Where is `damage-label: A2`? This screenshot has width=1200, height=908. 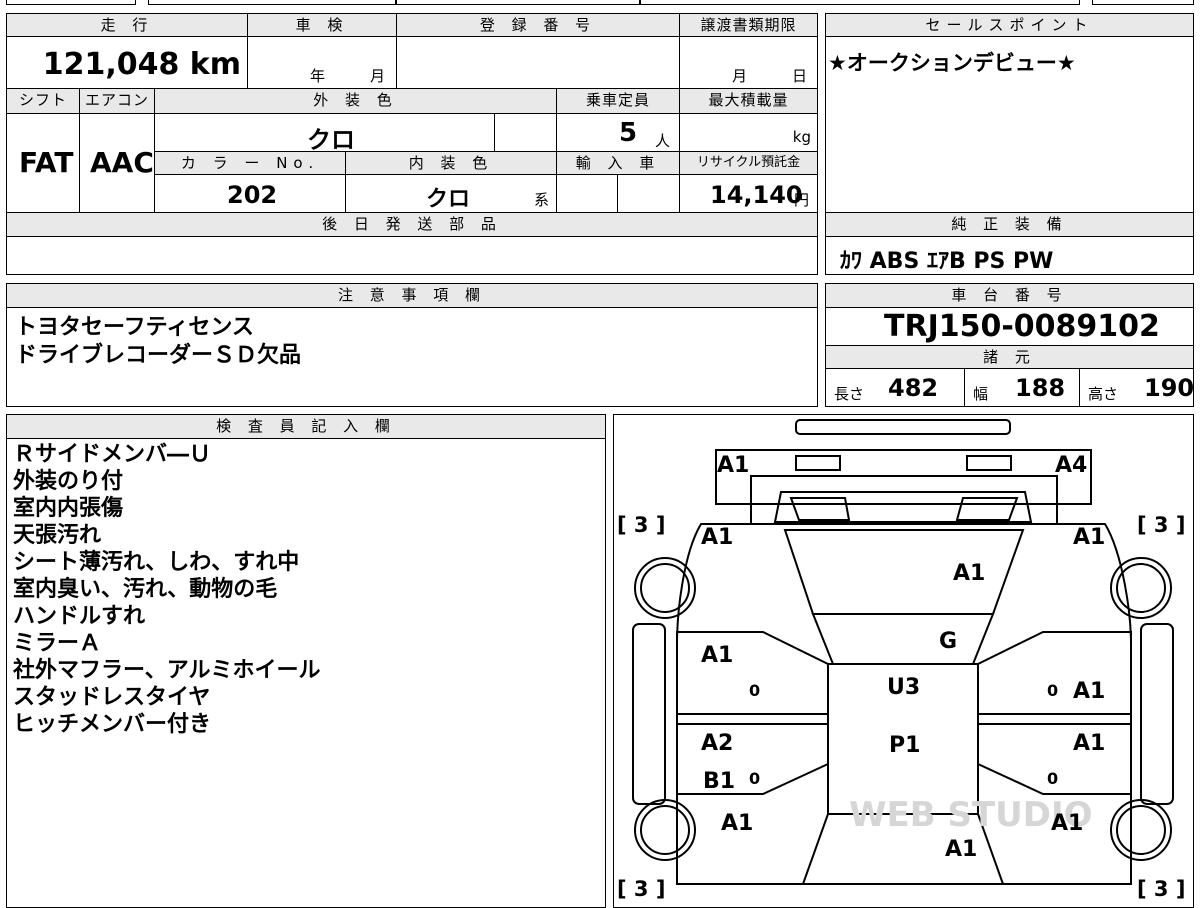
damage-label: A2 is located at coordinates (717, 743).